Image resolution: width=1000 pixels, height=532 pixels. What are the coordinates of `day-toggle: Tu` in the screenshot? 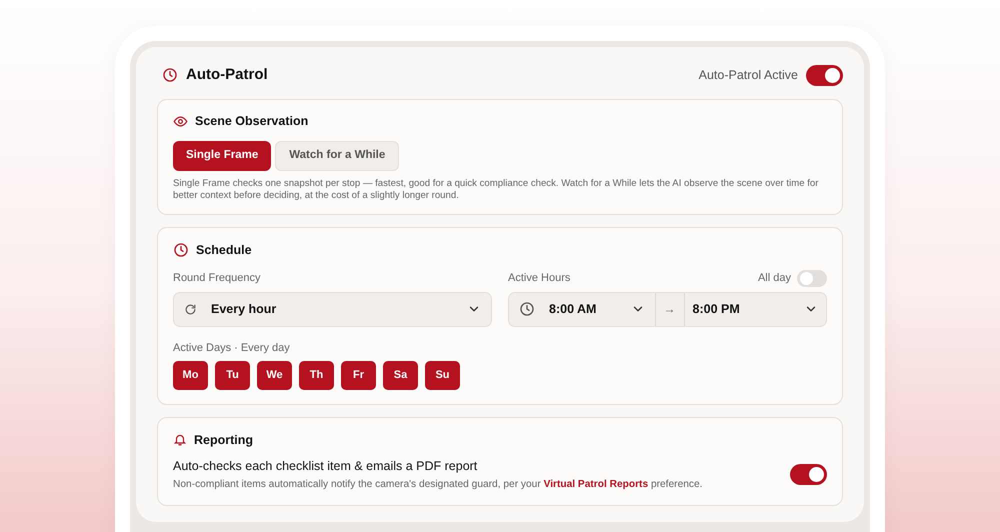 It's located at (232, 375).